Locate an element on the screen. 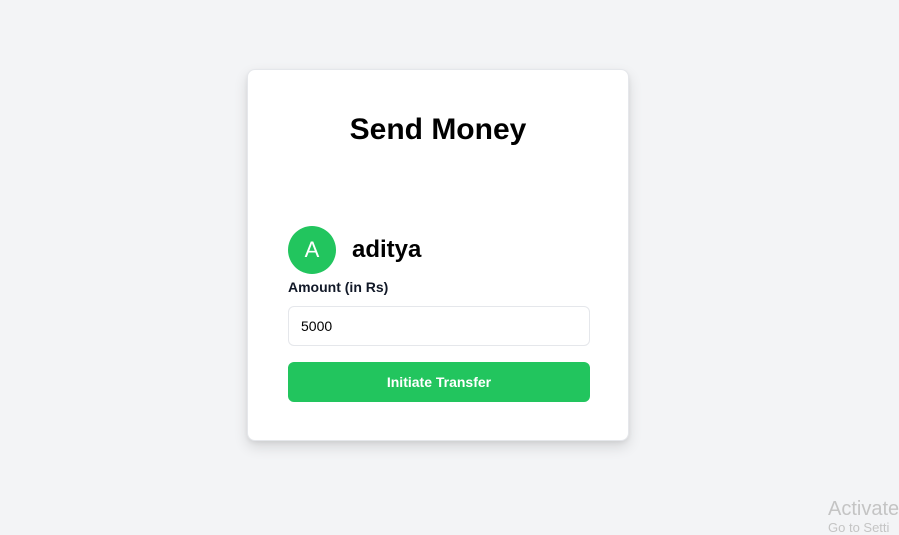 This screenshot has height=535, width=899. recipient-name: aditya is located at coordinates (387, 249).